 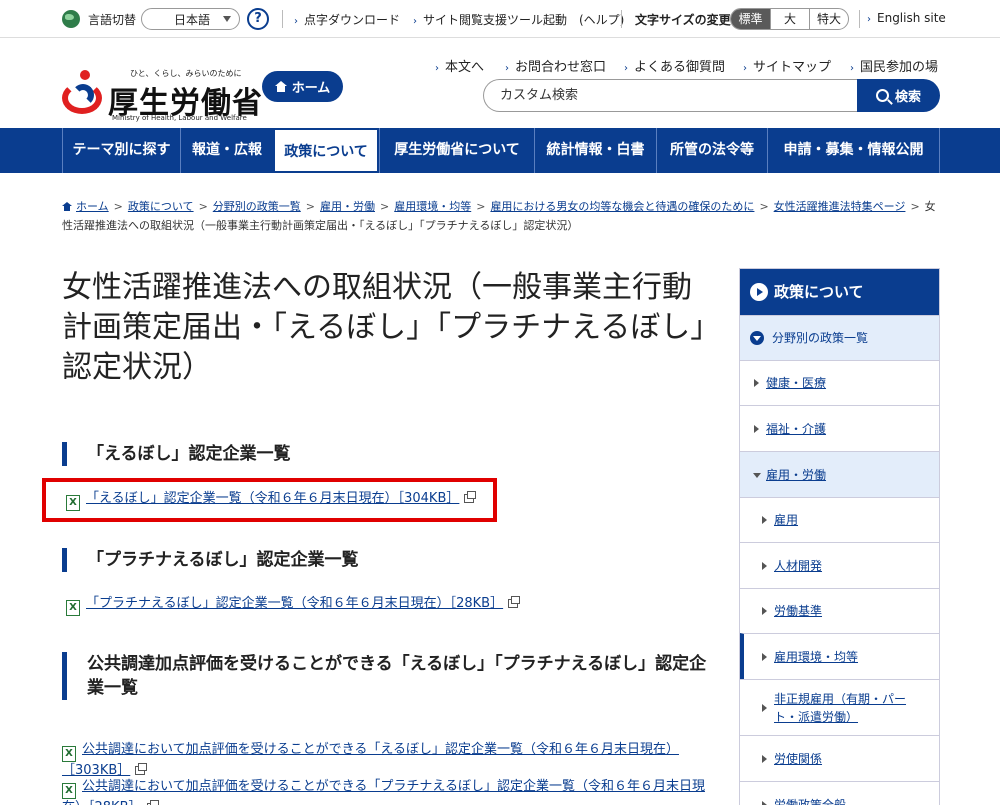 What do you see at coordinates (622, 206) in the screenshot?
I see `breadcrumb-gender-equality: 雇用における男女の均等な機会と待遇の確保のために` at bounding box center [622, 206].